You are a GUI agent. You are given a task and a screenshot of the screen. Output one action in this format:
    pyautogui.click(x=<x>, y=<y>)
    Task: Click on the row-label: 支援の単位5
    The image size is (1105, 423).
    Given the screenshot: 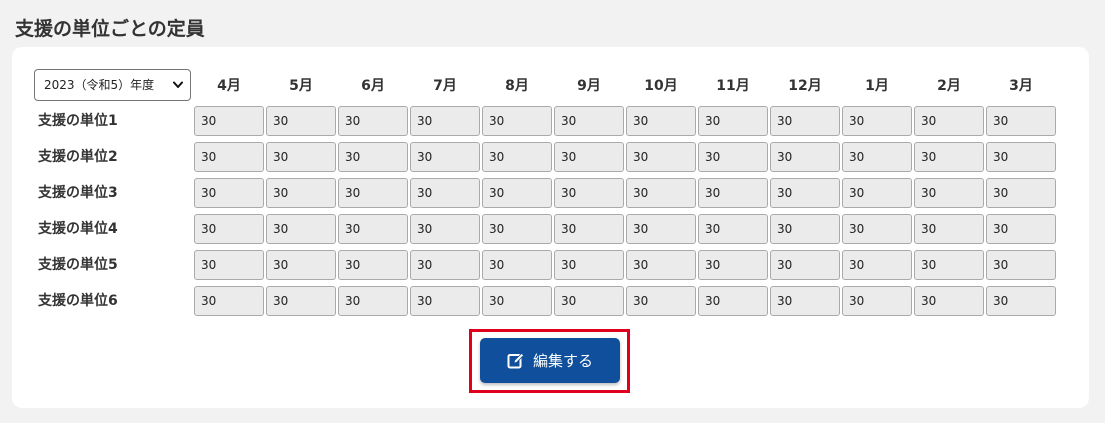 What is the action you would take?
    pyautogui.click(x=78, y=265)
    